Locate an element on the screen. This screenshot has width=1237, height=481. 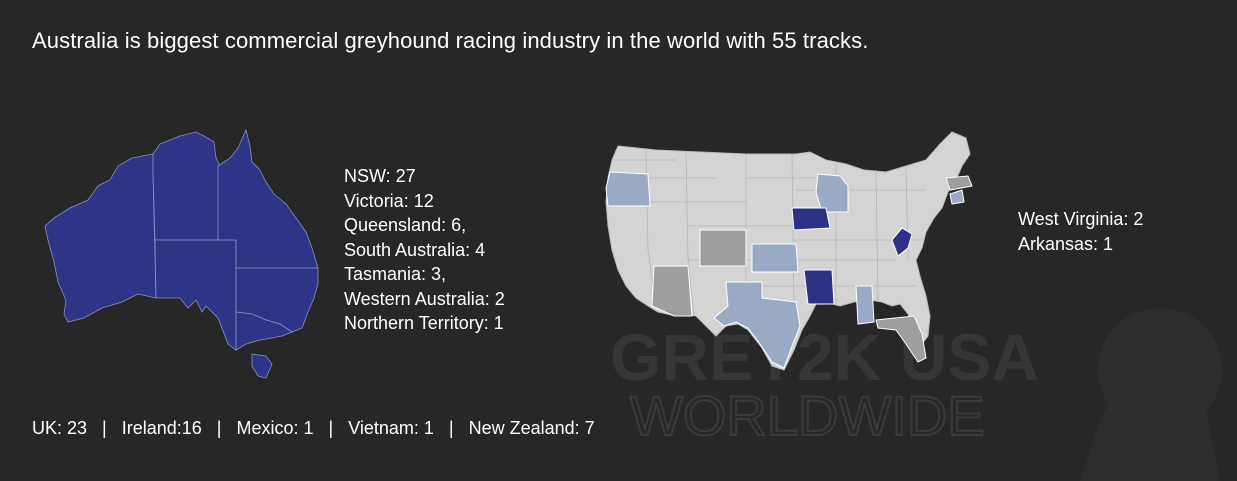
us-map is located at coordinates (789, 251).